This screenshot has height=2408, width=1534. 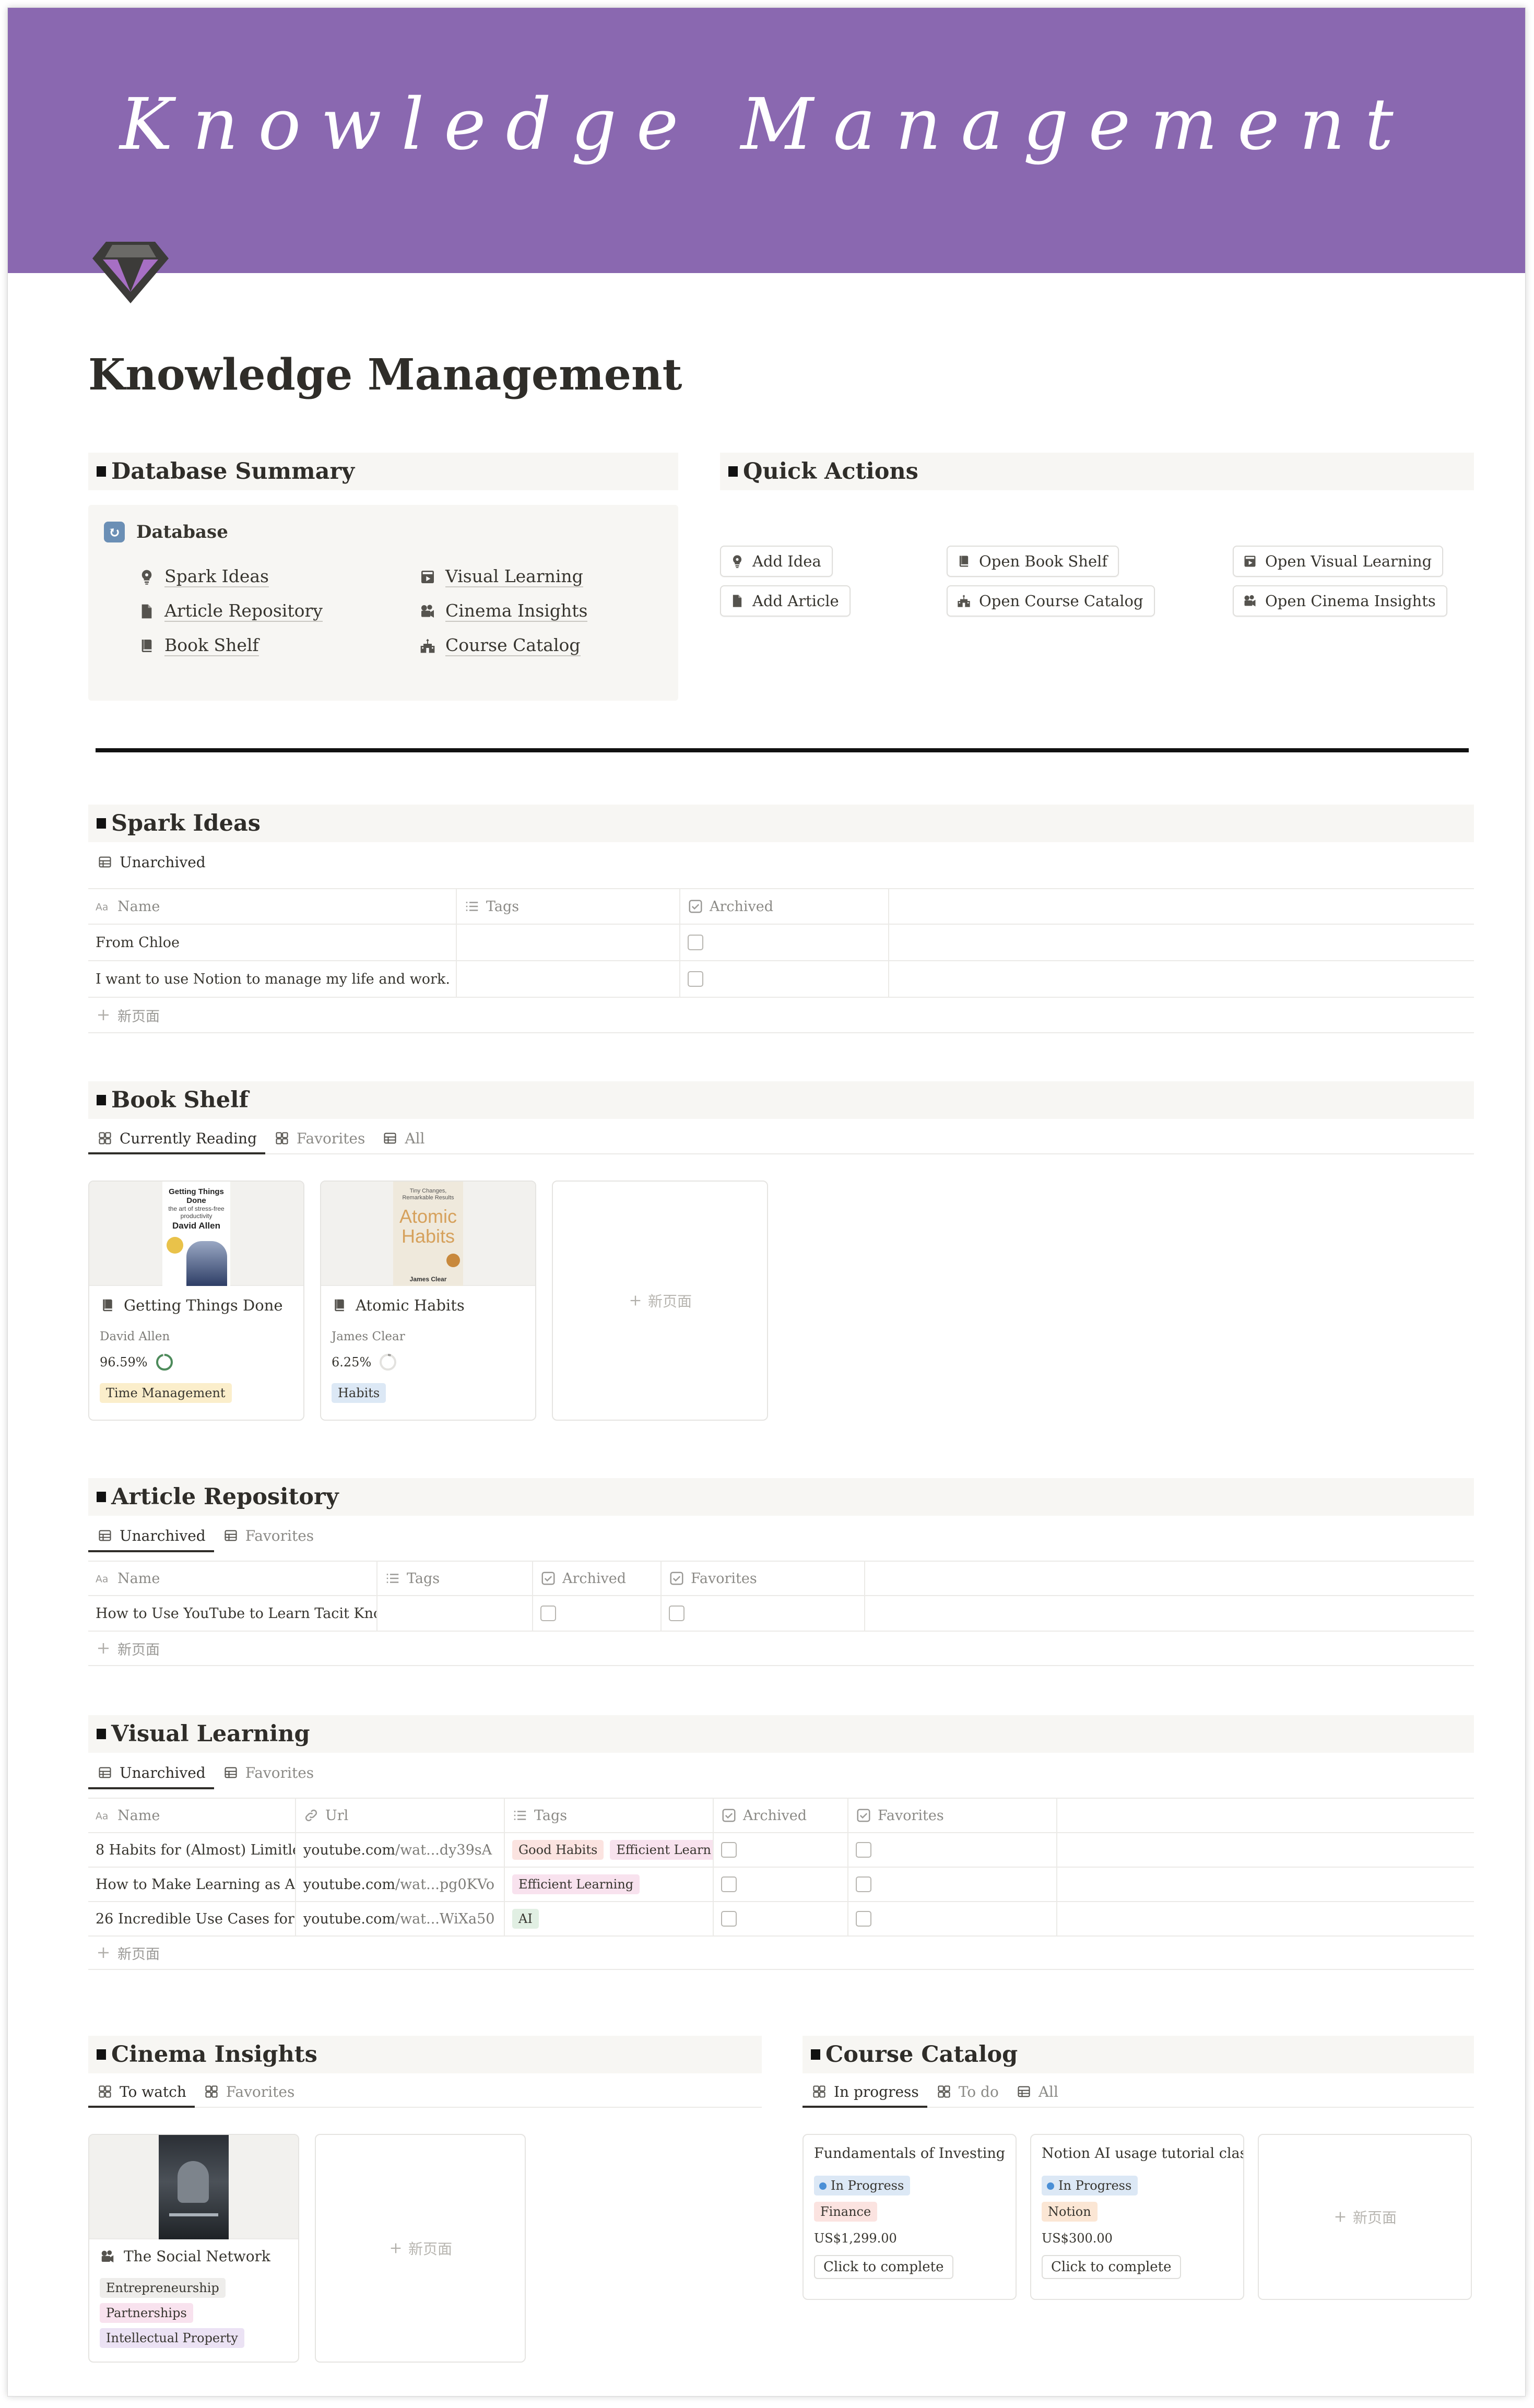 I want to click on open-visual-learning-button: Open Visual Learning, so click(x=1338, y=562).